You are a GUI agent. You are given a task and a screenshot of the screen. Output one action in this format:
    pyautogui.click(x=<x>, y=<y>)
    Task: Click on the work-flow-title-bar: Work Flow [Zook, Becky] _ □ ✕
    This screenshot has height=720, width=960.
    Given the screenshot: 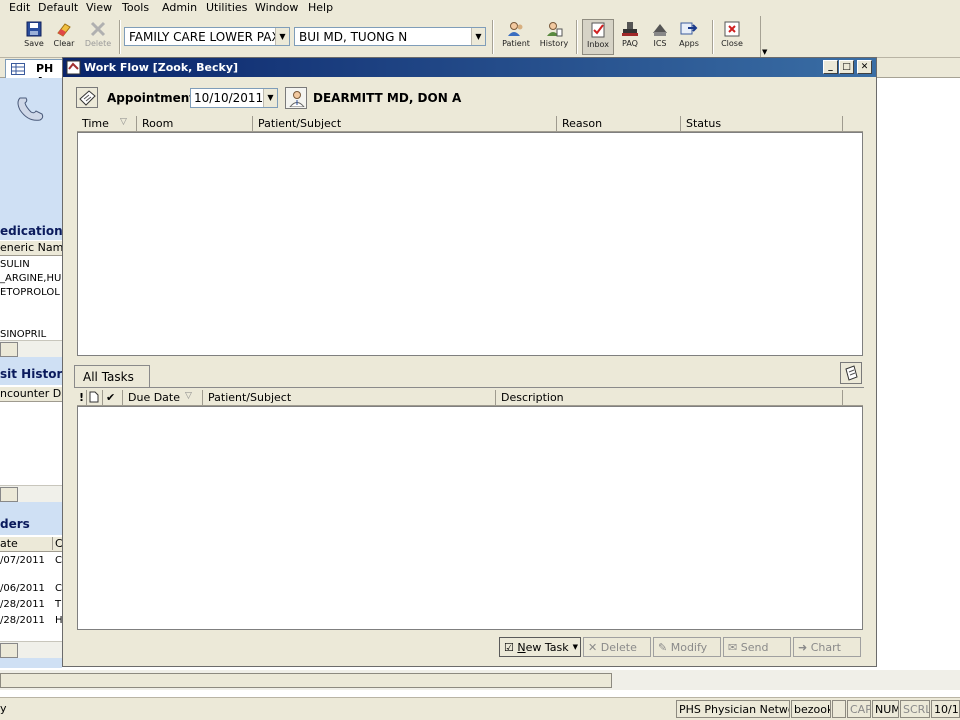 What is the action you would take?
    pyautogui.click(x=469, y=67)
    